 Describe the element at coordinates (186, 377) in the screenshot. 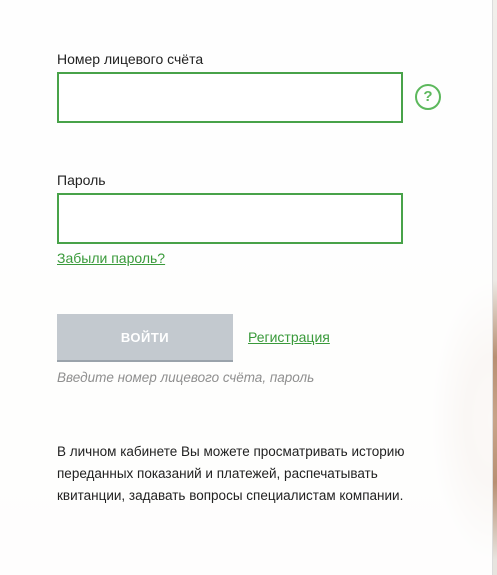

I see `login-hint: Введите номер лицевого счёта, пароль` at that location.